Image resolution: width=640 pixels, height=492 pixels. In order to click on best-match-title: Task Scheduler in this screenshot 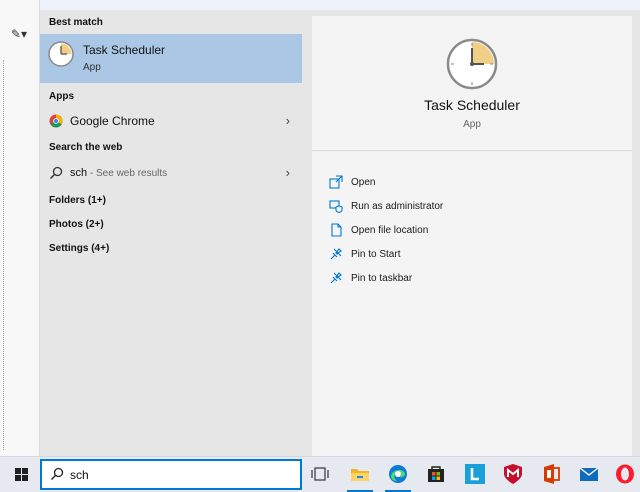, I will do `click(124, 50)`.